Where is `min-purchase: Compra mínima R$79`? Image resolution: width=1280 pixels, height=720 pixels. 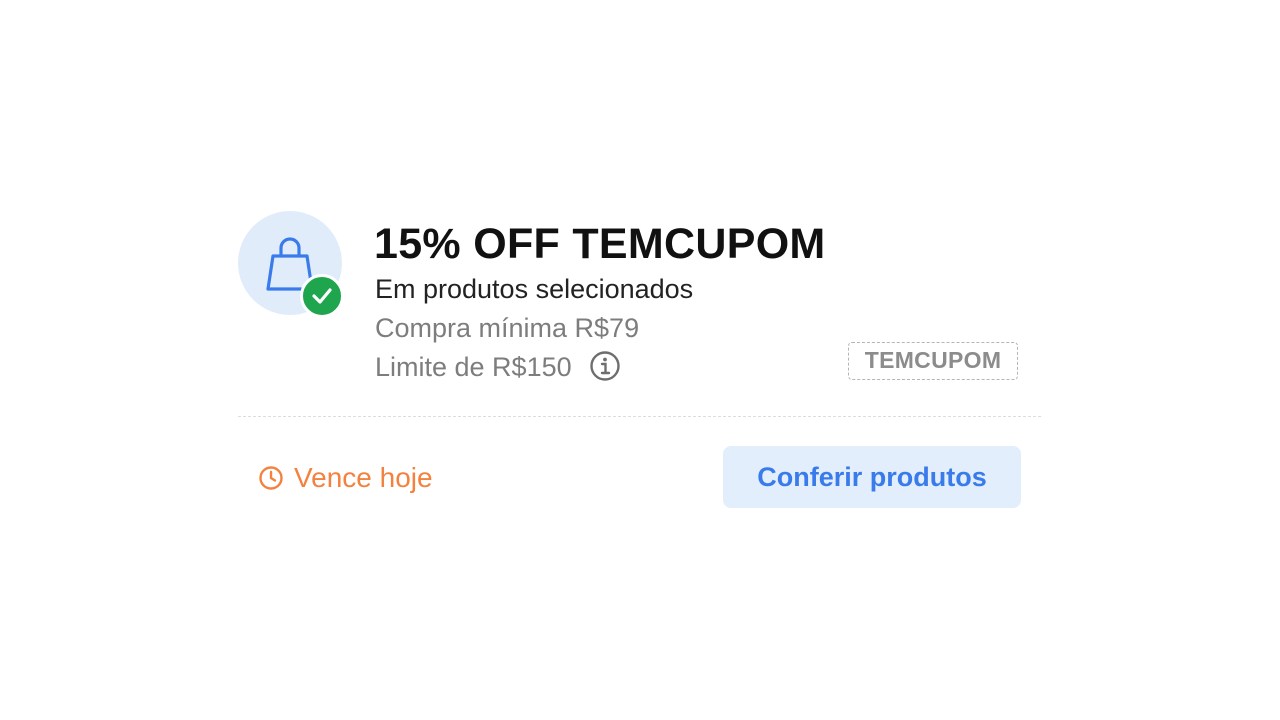 min-purchase: Compra mínima R$79 is located at coordinates (507, 328).